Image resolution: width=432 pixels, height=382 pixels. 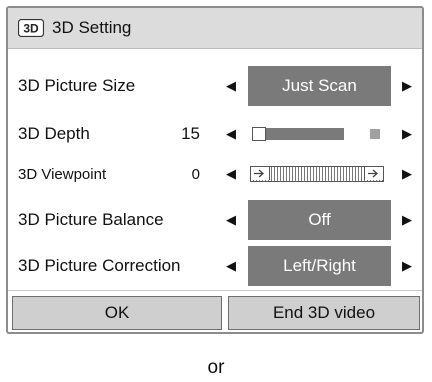 I want to click on button-bar: OK End 3D video, so click(x=215, y=312).